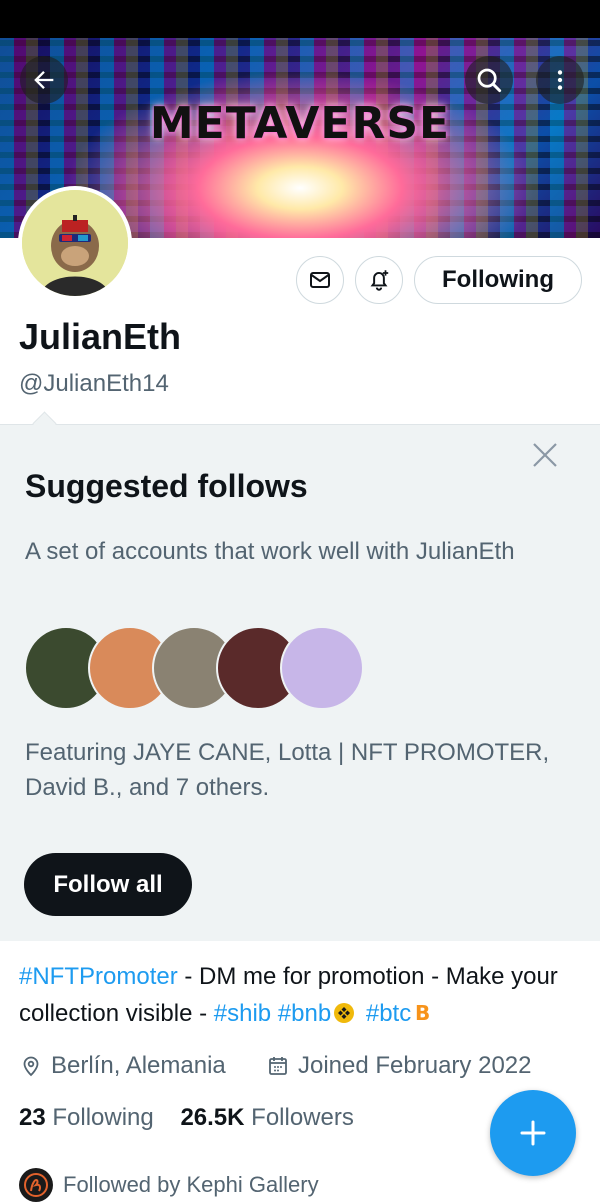 The width and height of the screenshot is (600, 1202). I want to click on profile-name: JulianEth, so click(100, 336).